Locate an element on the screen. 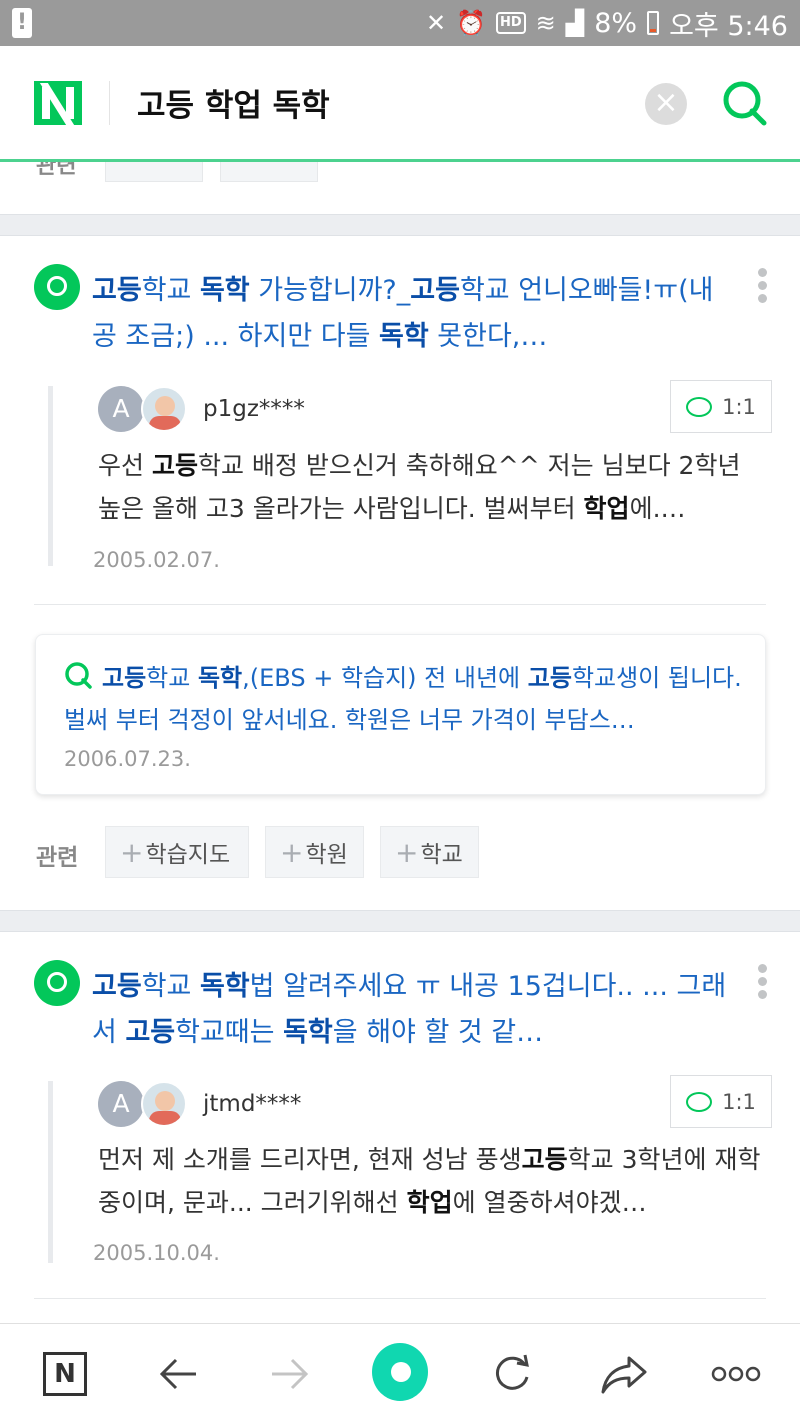  search-query: 고등 학업 독학 is located at coordinates (233, 102).